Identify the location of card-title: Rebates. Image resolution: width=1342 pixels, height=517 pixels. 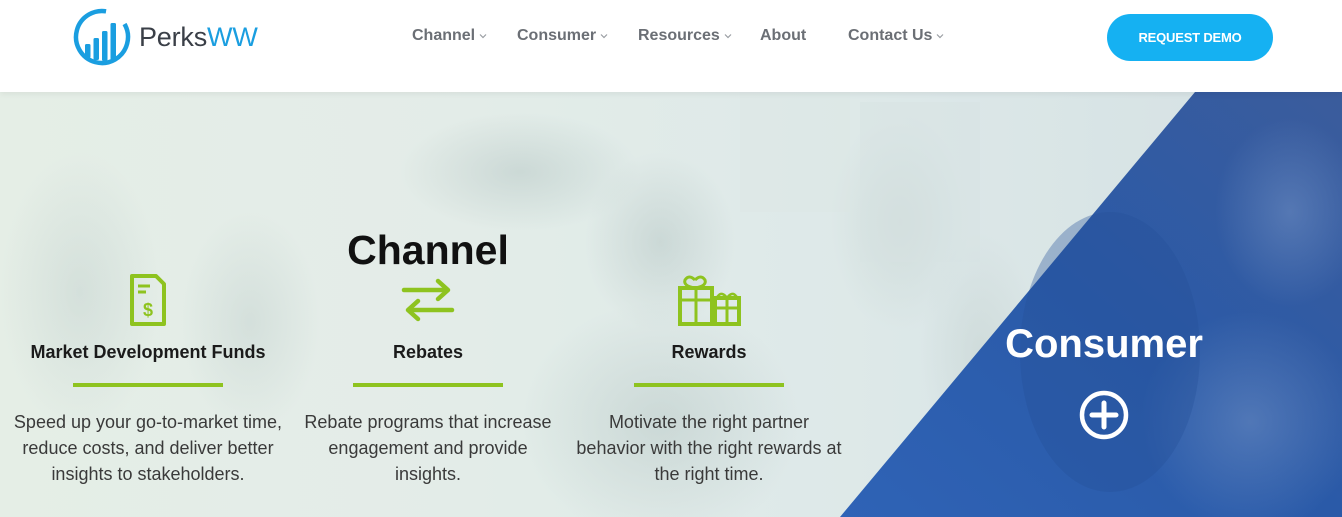
(428, 352).